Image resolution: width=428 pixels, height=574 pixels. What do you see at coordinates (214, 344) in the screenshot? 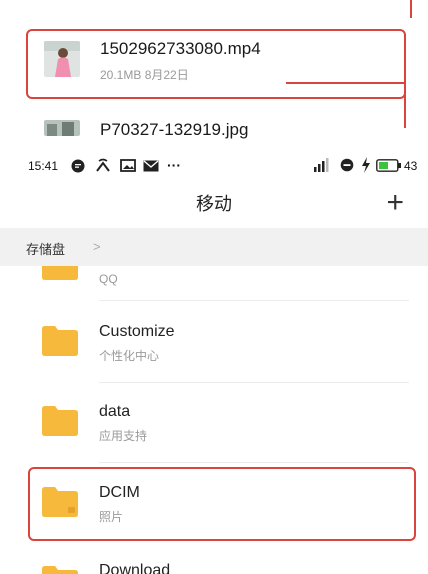
I see `list-item: Customize 个性化中心` at bounding box center [214, 344].